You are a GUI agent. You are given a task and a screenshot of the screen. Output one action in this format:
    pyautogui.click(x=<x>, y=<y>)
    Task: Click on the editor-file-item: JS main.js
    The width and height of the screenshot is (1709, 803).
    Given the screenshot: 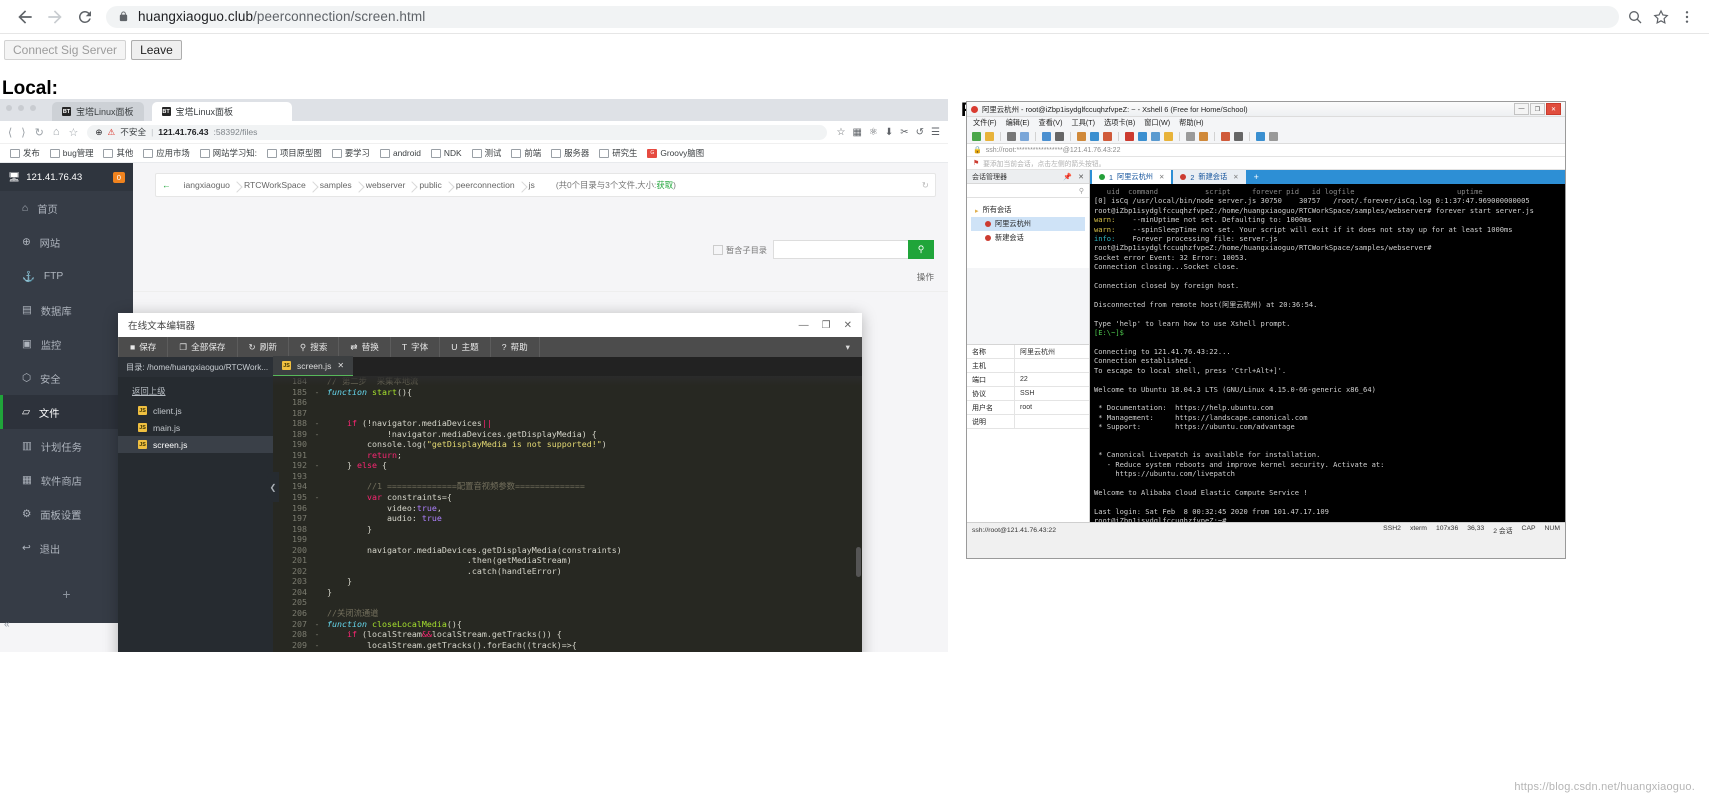 What is the action you would take?
    pyautogui.click(x=195, y=427)
    